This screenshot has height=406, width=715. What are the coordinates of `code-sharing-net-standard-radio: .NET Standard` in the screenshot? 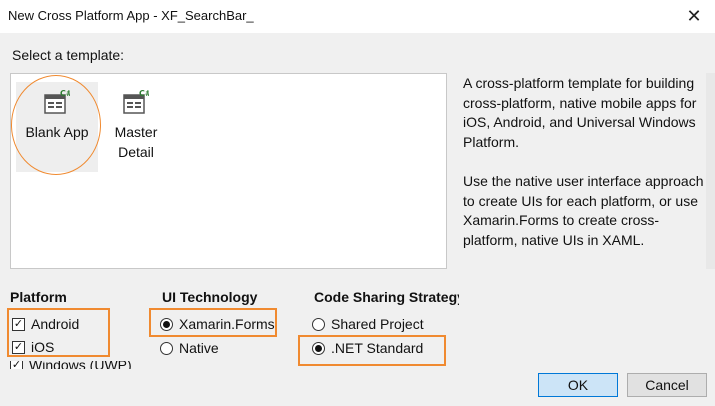 It's located at (367, 348).